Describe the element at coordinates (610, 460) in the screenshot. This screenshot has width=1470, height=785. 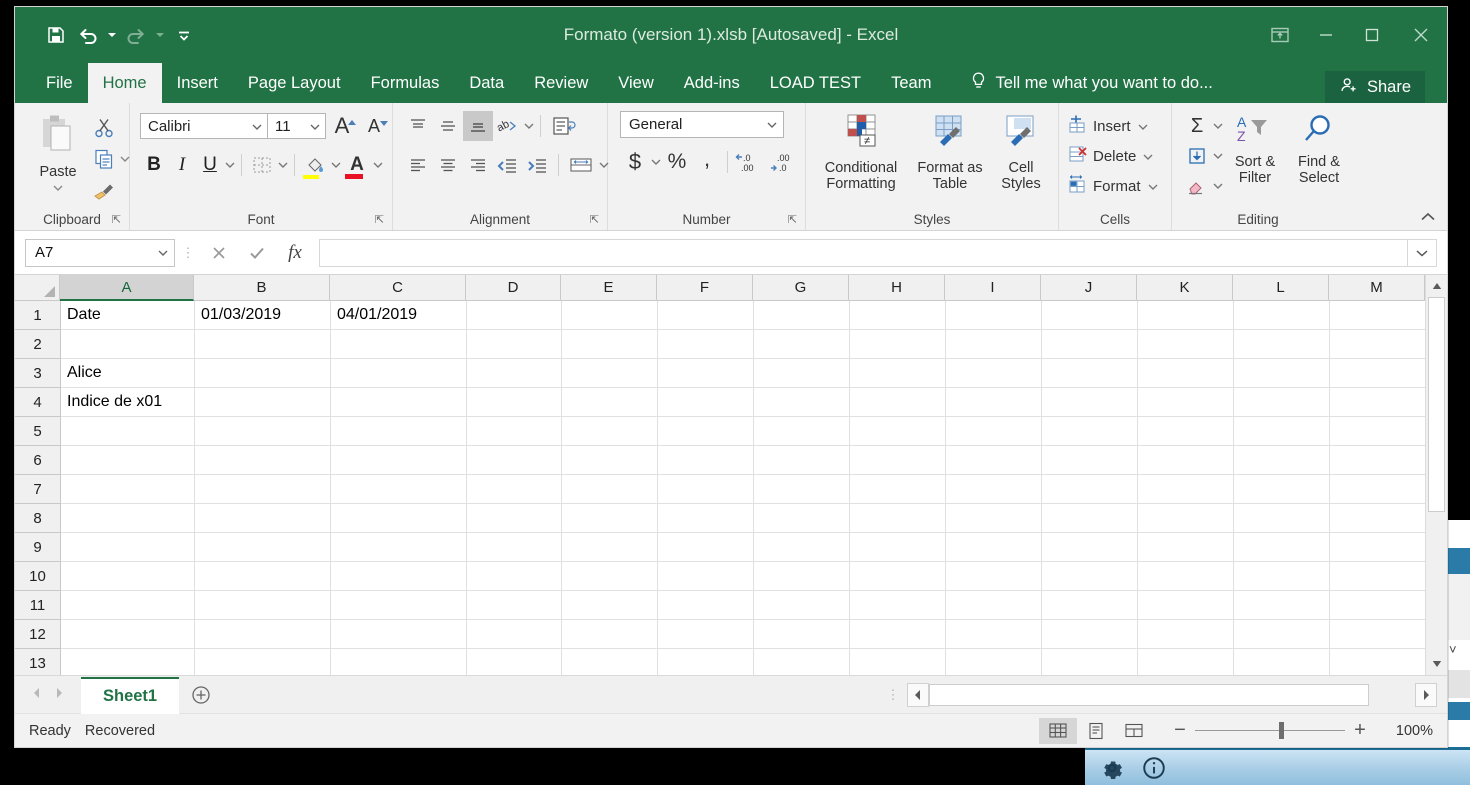
I see `cell-E6` at that location.